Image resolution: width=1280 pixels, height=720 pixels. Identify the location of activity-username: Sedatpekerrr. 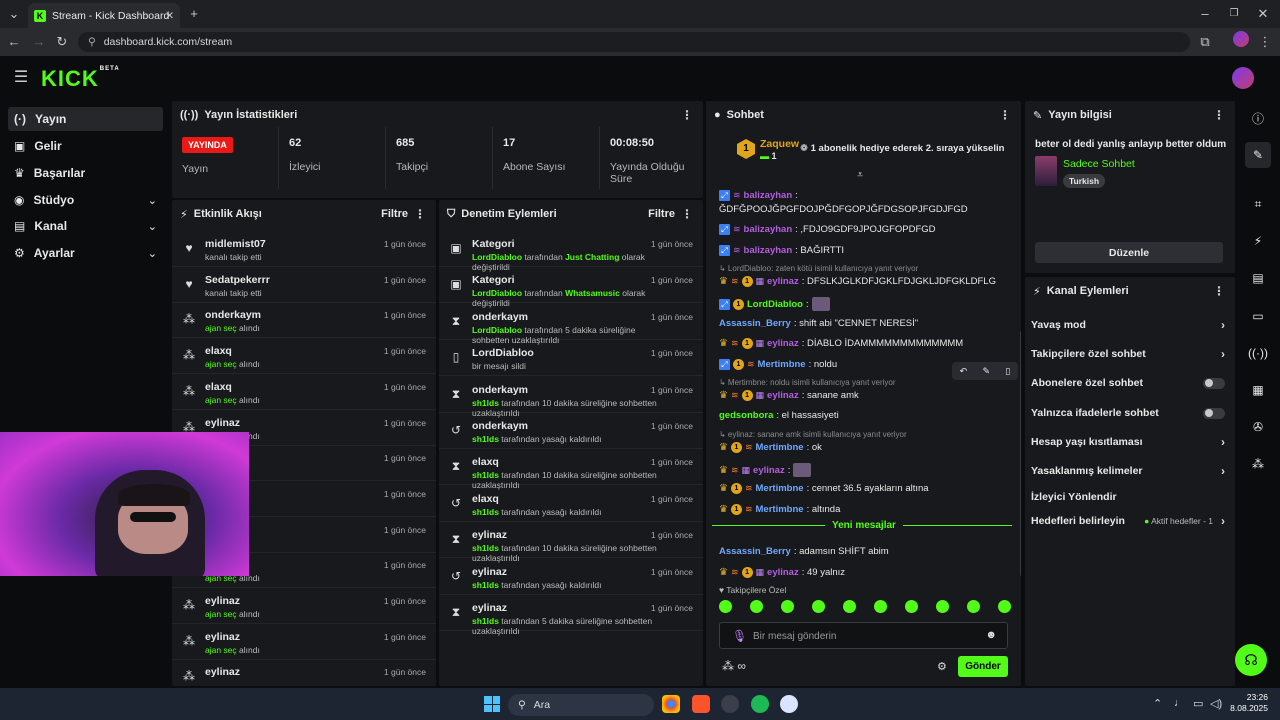
(237, 280).